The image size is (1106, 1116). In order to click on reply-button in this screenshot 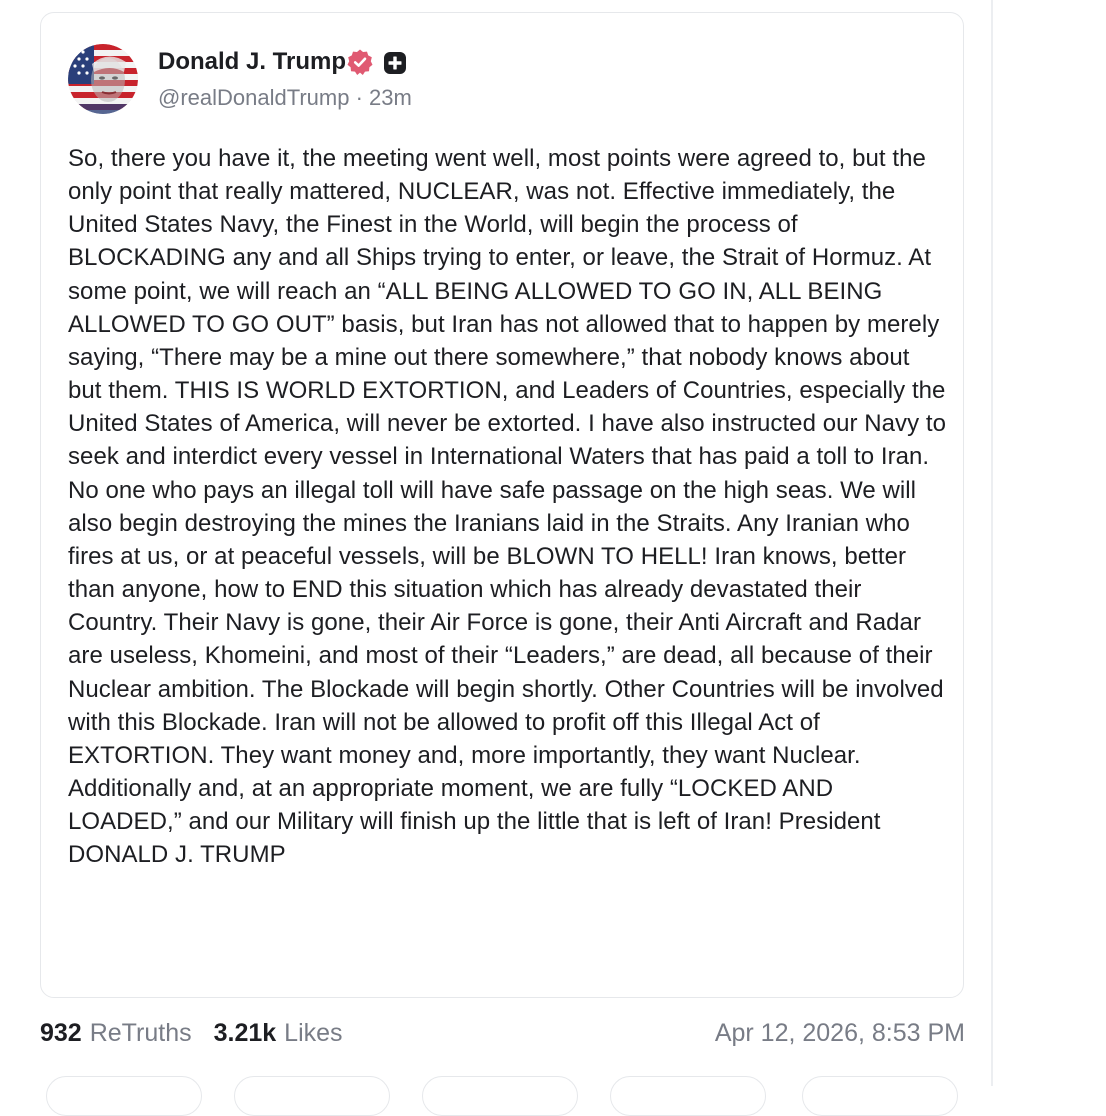, I will do `click(124, 1096)`.